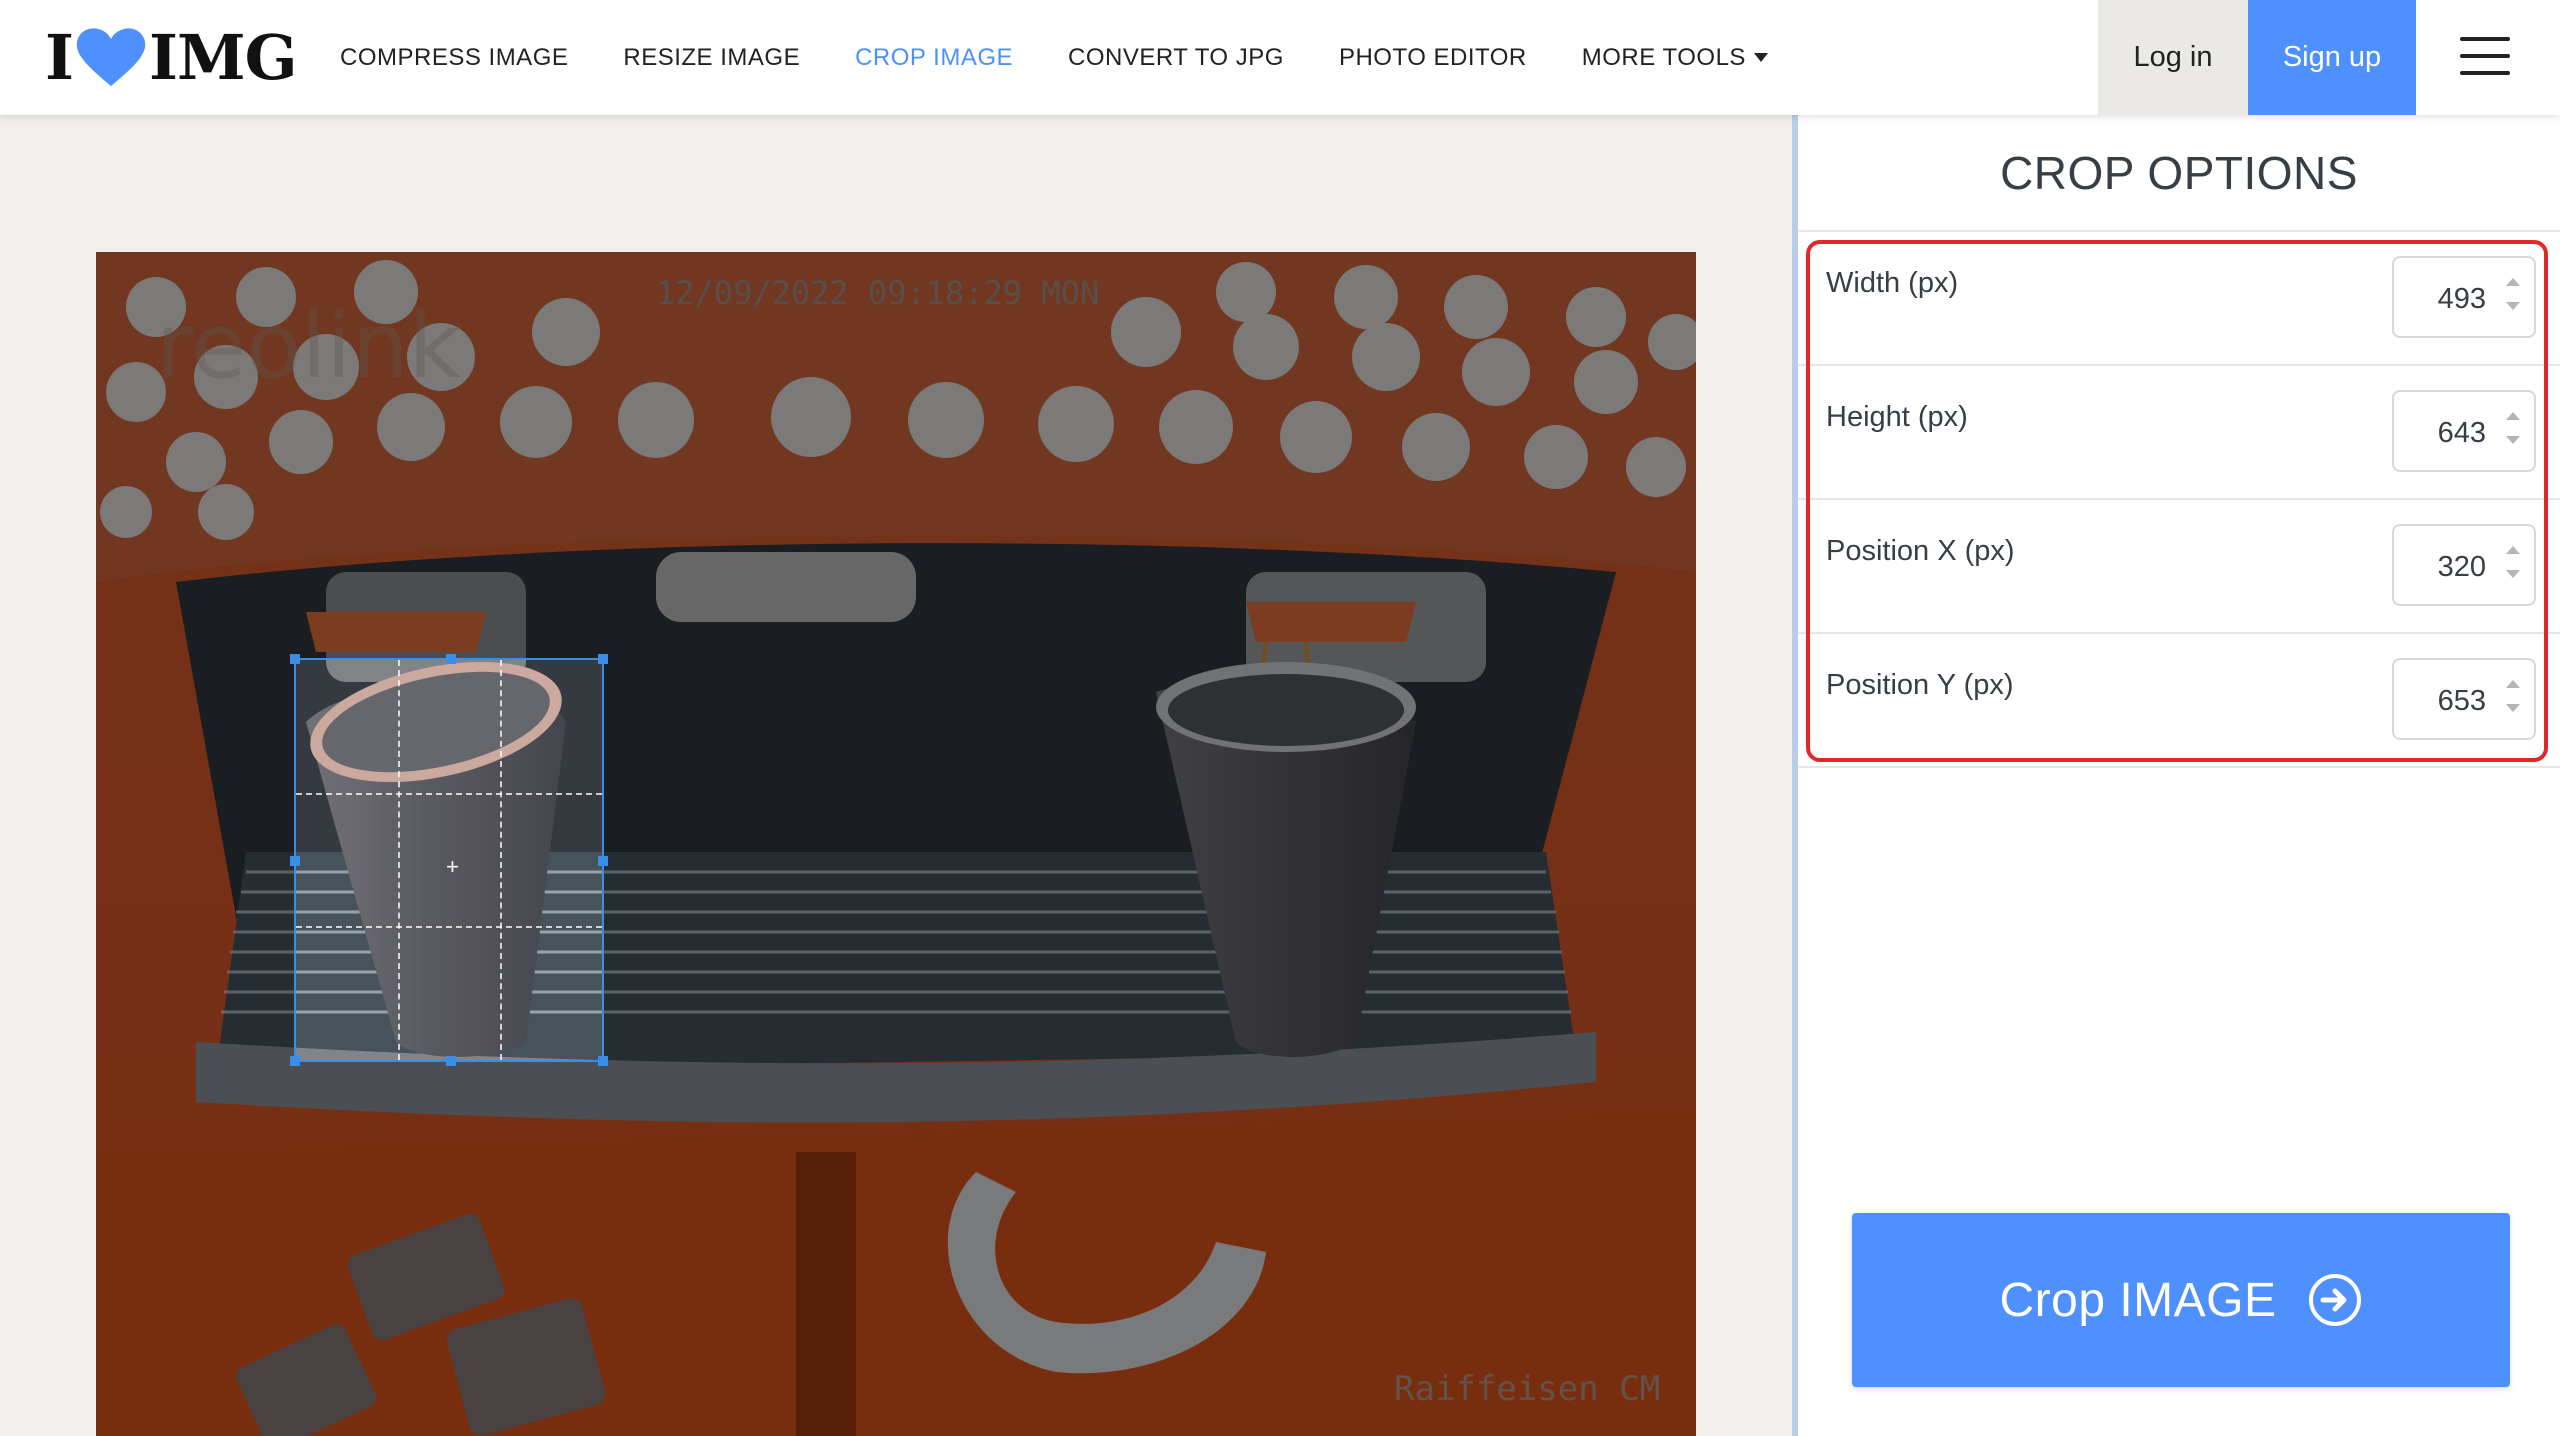 The height and width of the screenshot is (1436, 2560). I want to click on position-x-value: 320, so click(2461, 567).